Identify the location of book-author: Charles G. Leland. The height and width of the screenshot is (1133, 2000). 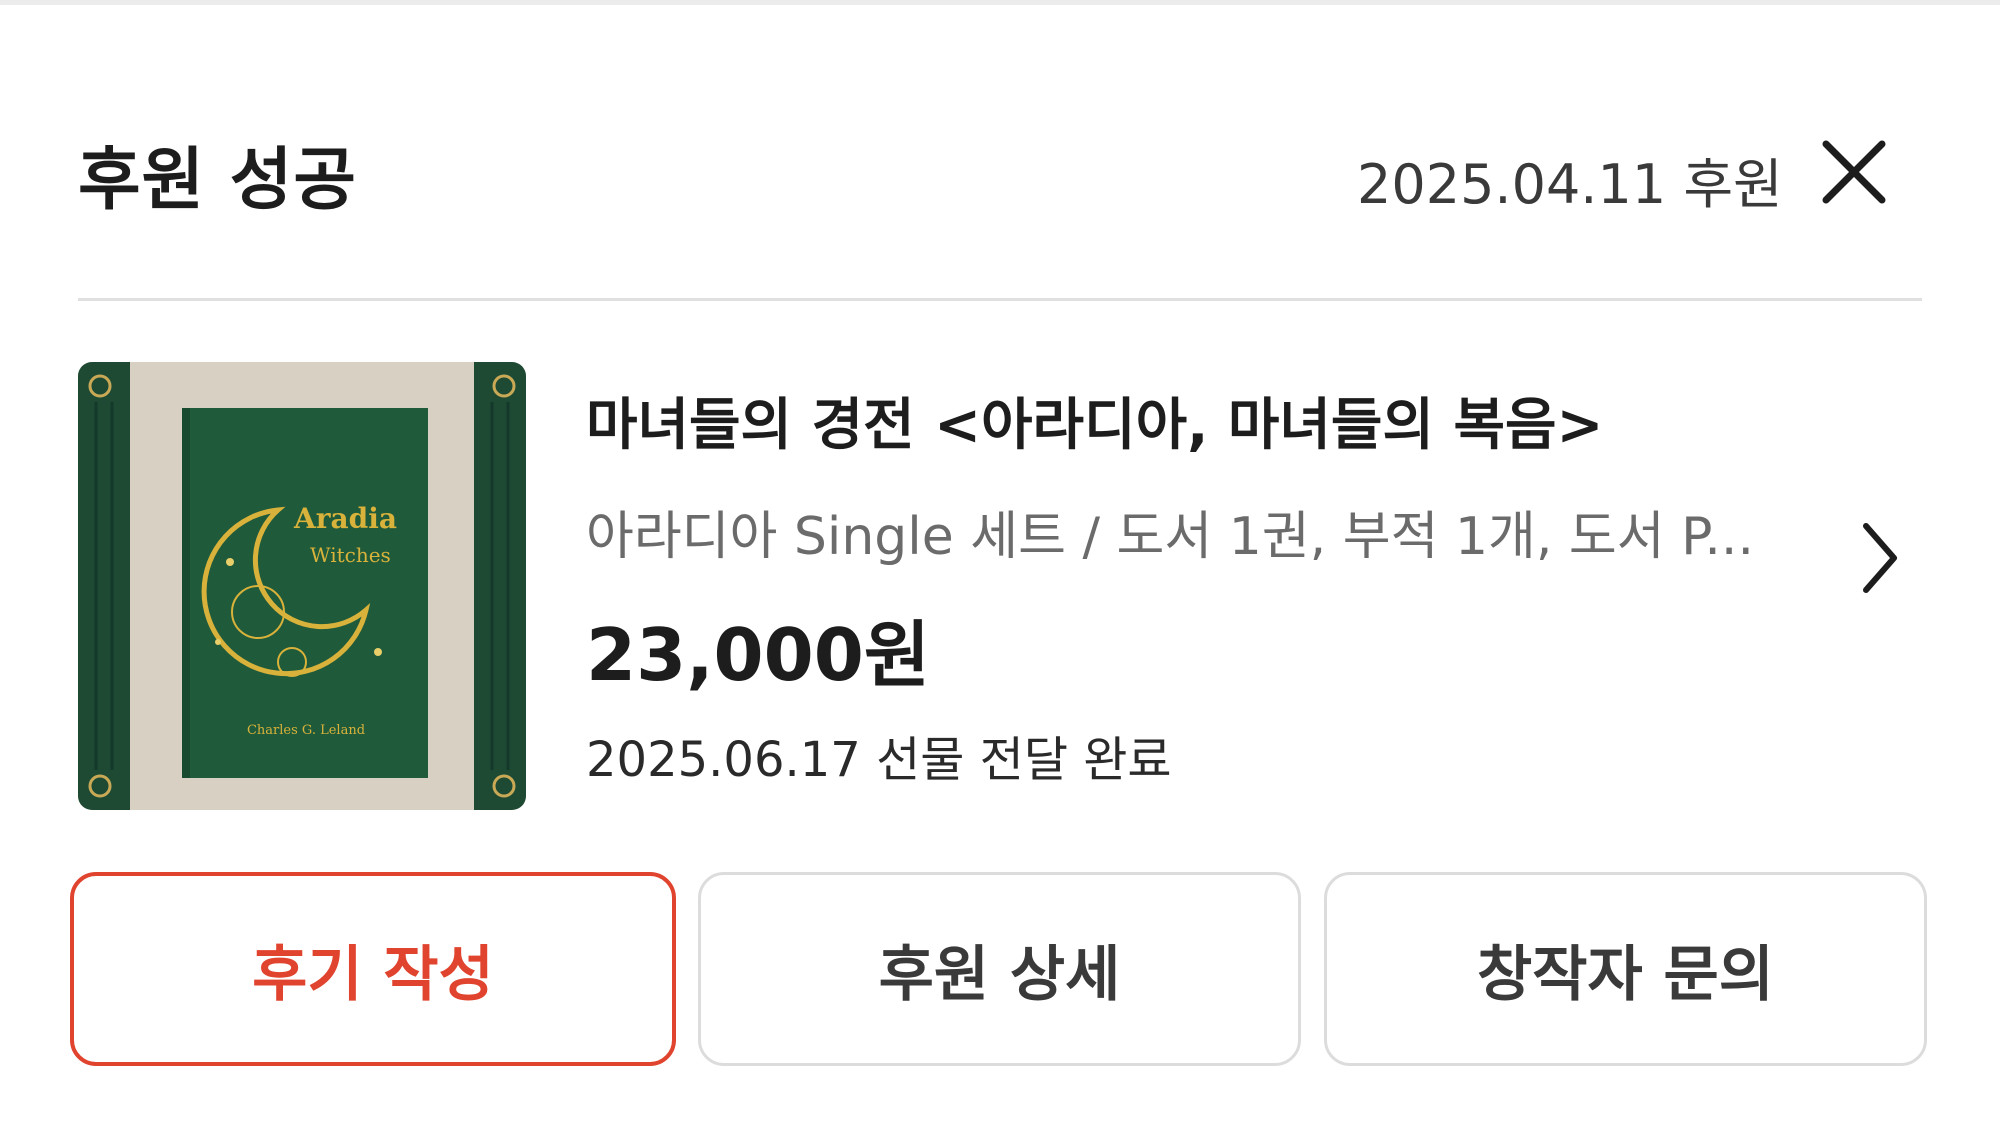
(306, 730).